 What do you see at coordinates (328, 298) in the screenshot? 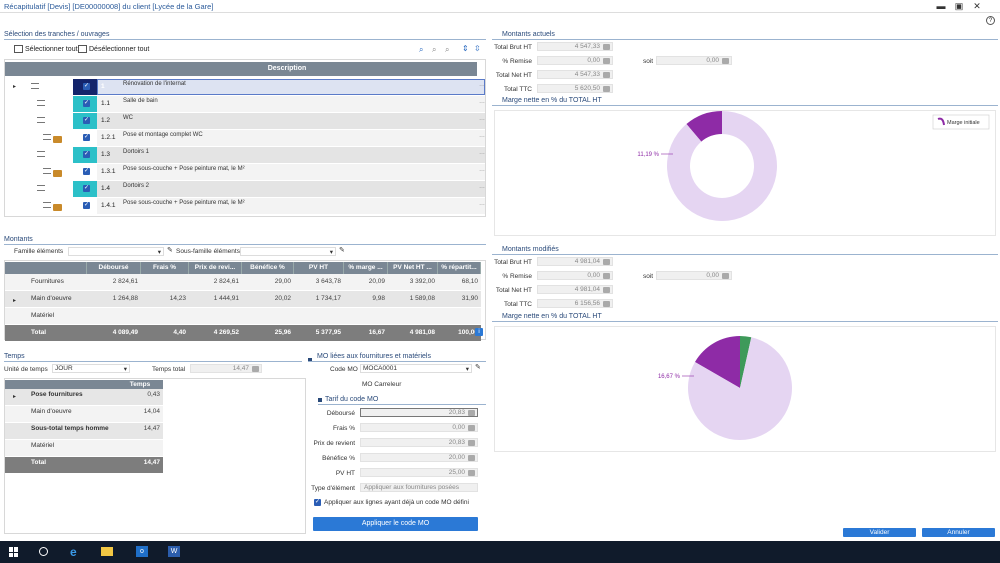
I see `montants-cell: 1 734,17` at bounding box center [328, 298].